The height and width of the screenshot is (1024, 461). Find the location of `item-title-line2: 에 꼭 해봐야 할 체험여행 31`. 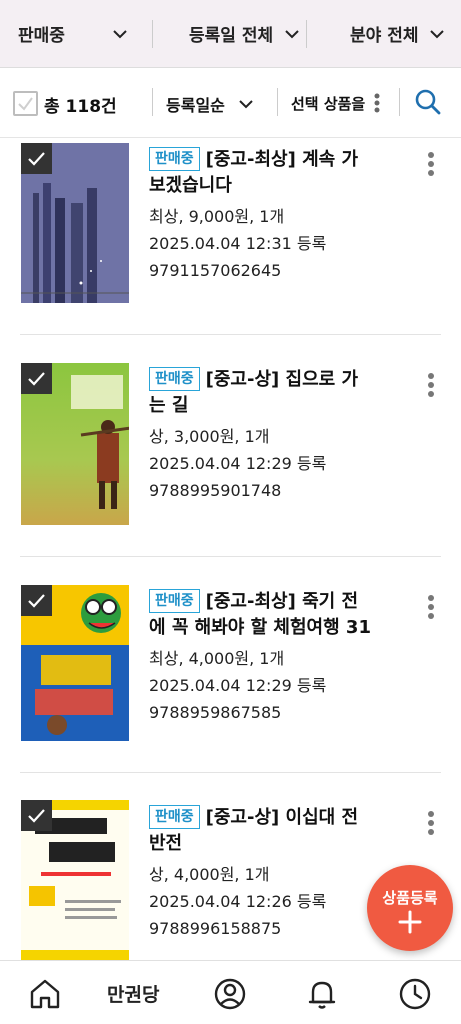

item-title-line2: 에 꼭 해봐야 할 체험여행 31 is located at coordinates (260, 627).